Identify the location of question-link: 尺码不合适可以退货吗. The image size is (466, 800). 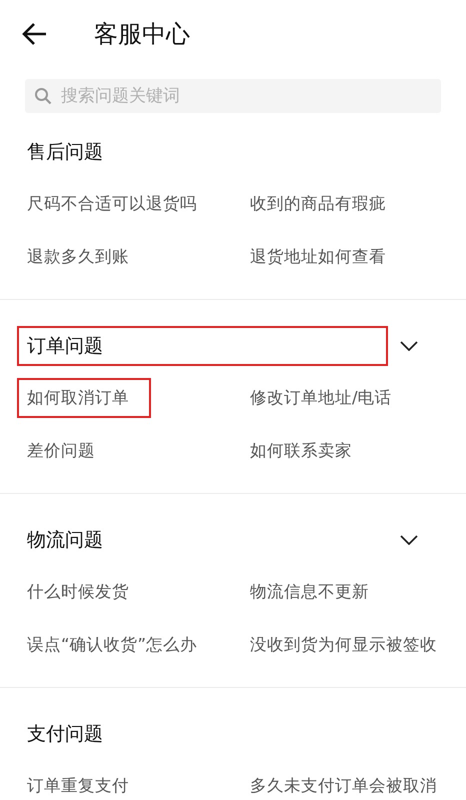
(112, 204).